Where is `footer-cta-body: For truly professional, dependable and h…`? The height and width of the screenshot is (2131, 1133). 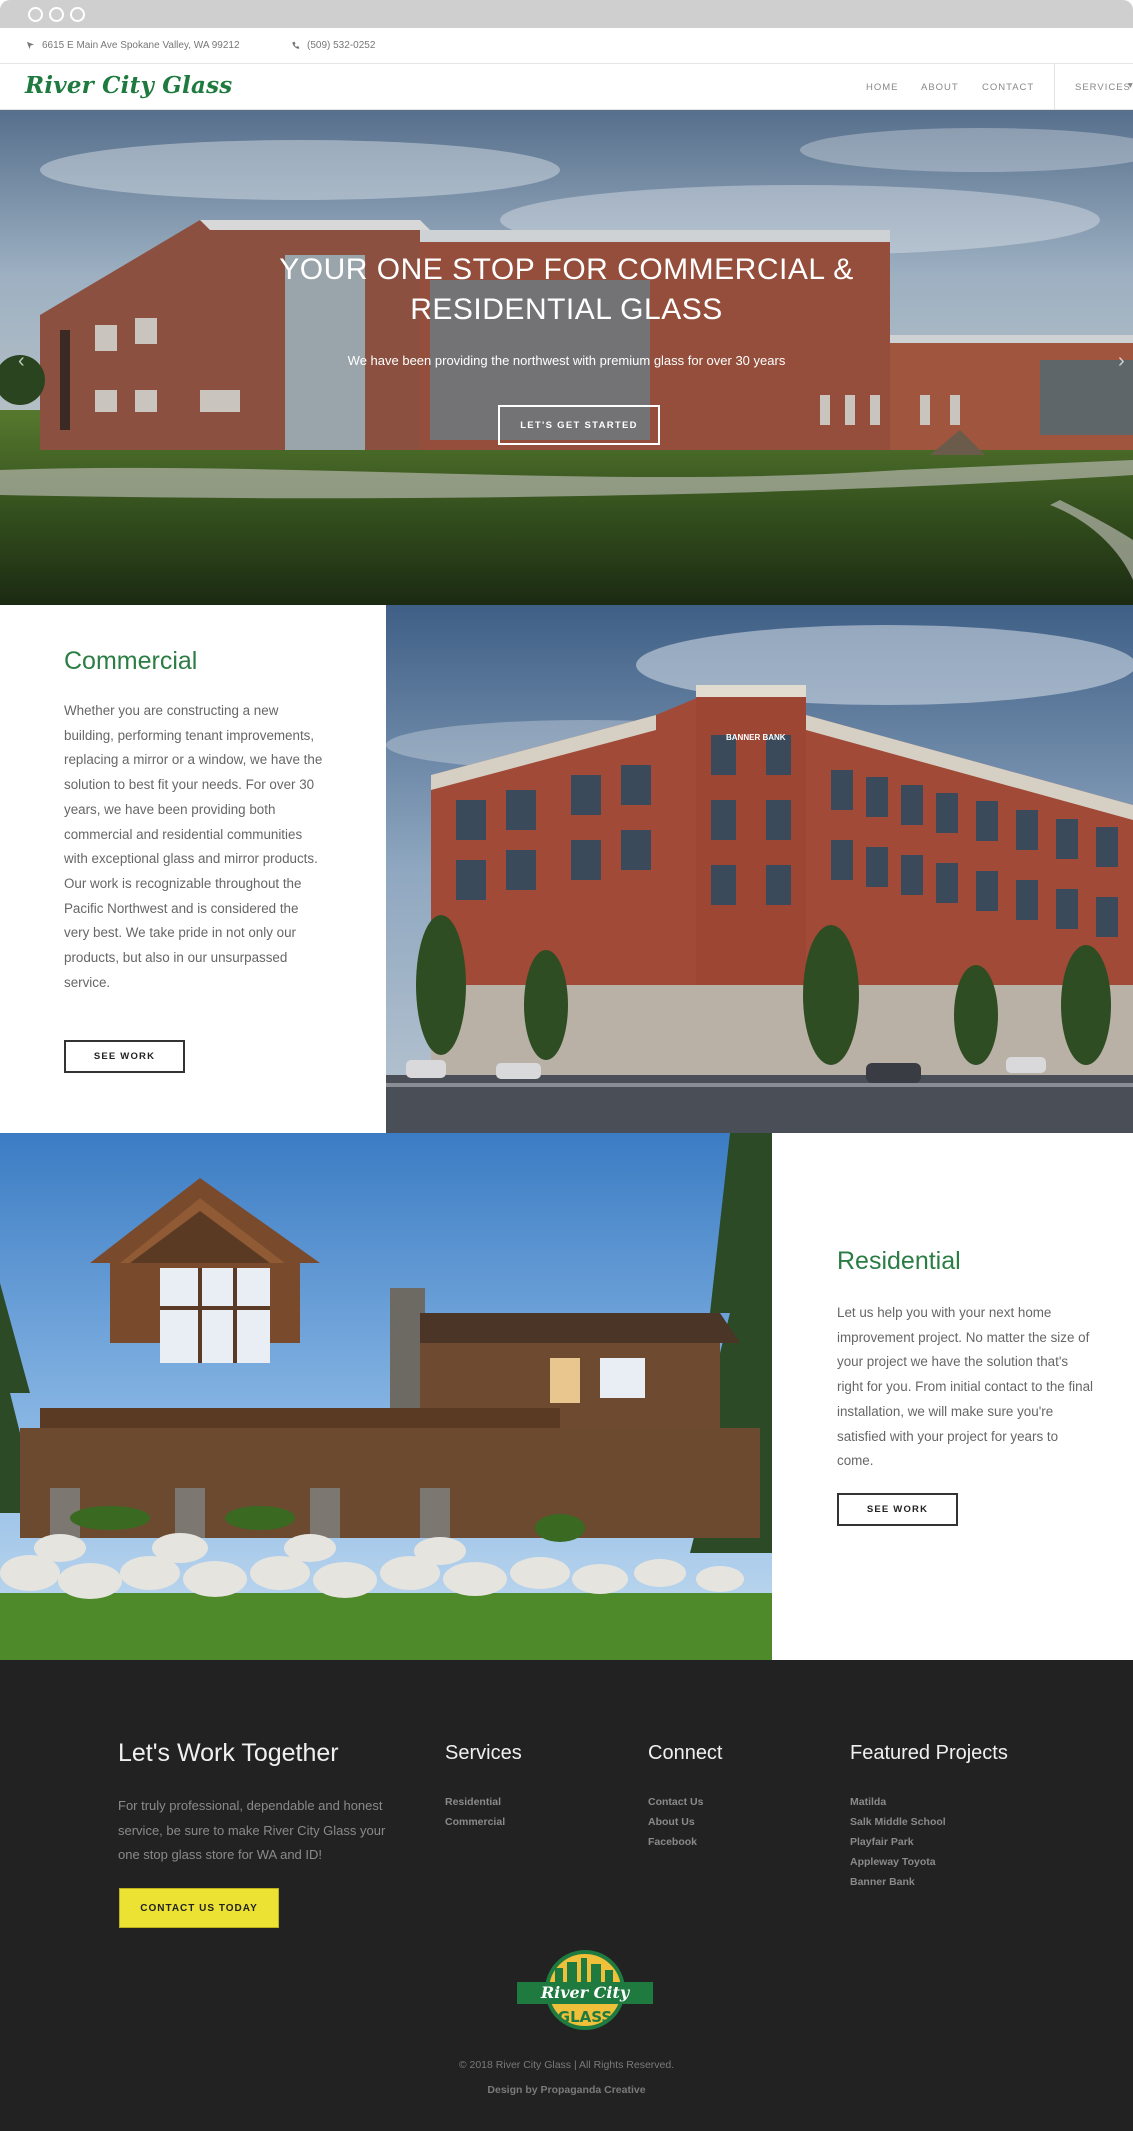 footer-cta-body: For truly professional, dependable and h… is located at coordinates (252, 1830).